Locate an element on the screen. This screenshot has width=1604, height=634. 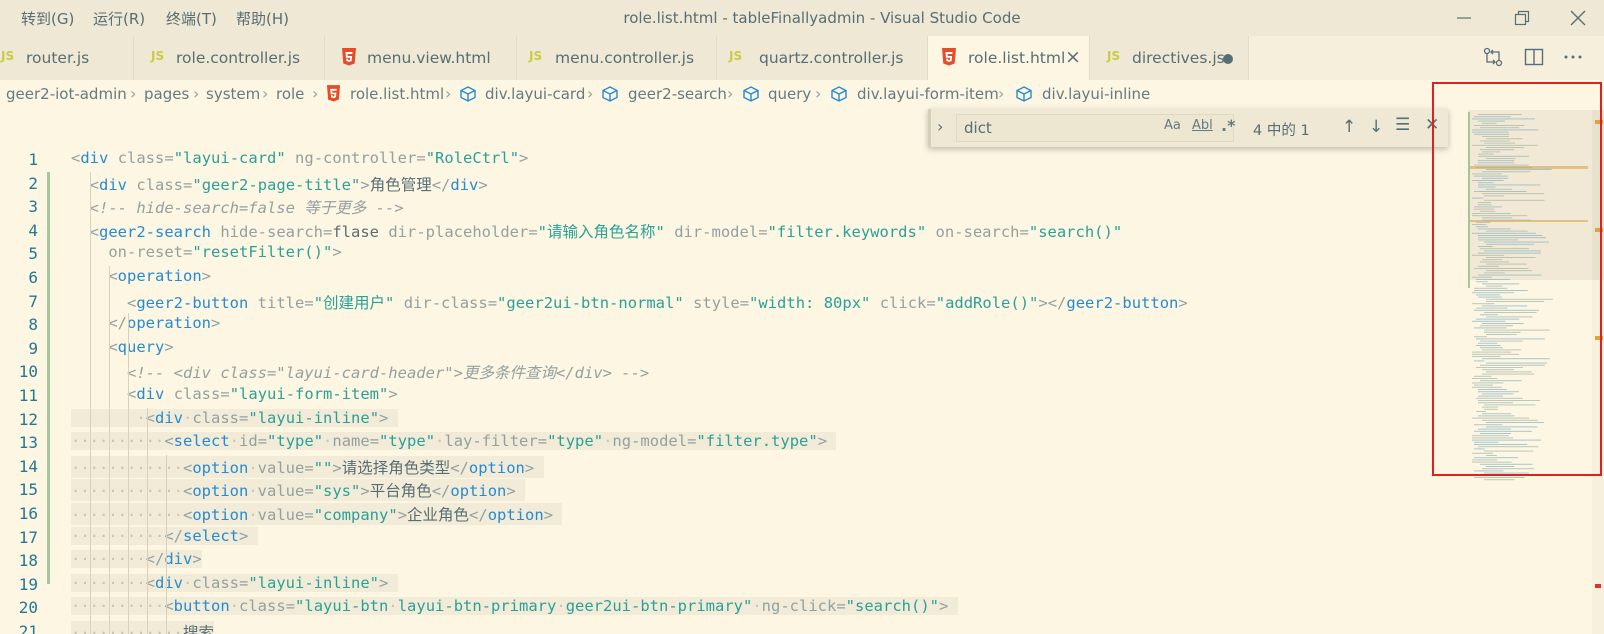
match-case-button: Aa is located at coordinates (1172, 125).